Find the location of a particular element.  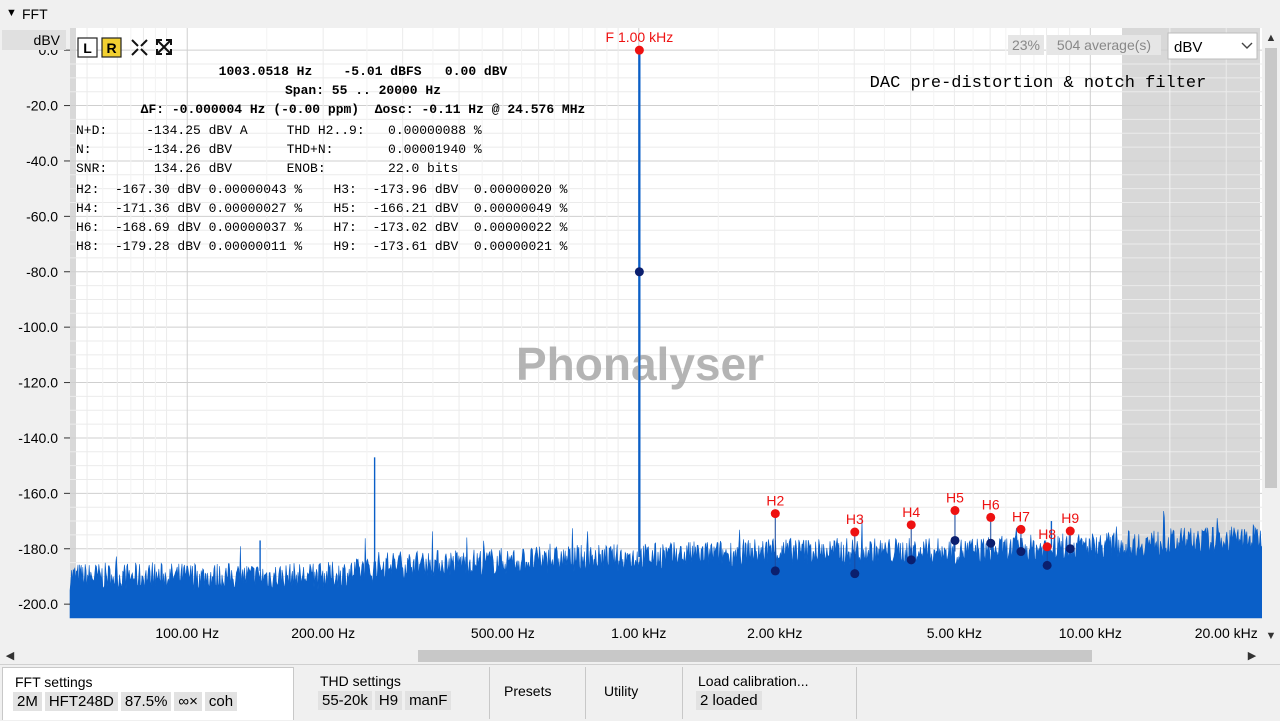

right-channel-label: R is located at coordinates (111, 48).